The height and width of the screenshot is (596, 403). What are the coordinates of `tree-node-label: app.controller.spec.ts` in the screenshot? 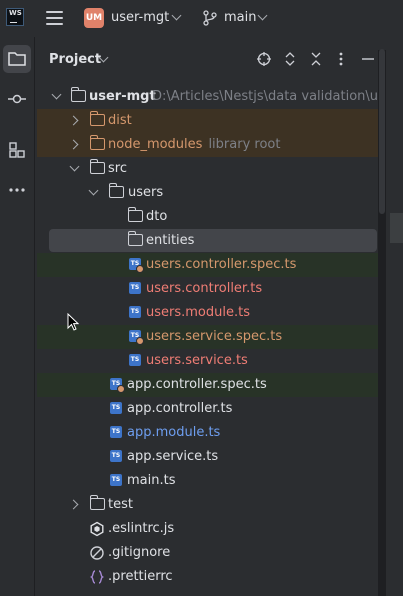 It's located at (197, 384).